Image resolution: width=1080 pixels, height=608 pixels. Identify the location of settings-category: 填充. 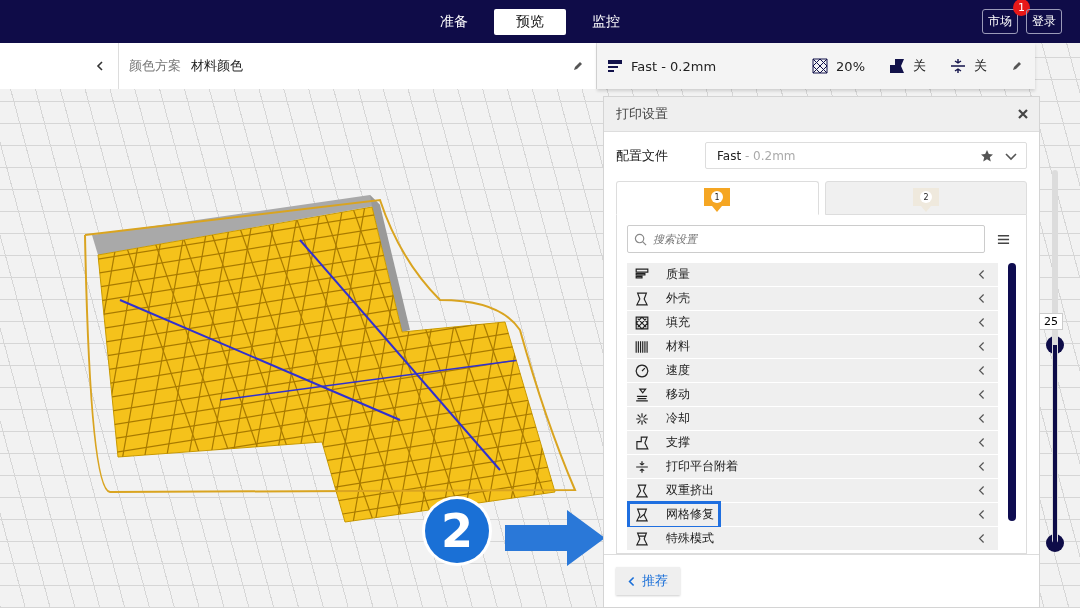
(812, 322).